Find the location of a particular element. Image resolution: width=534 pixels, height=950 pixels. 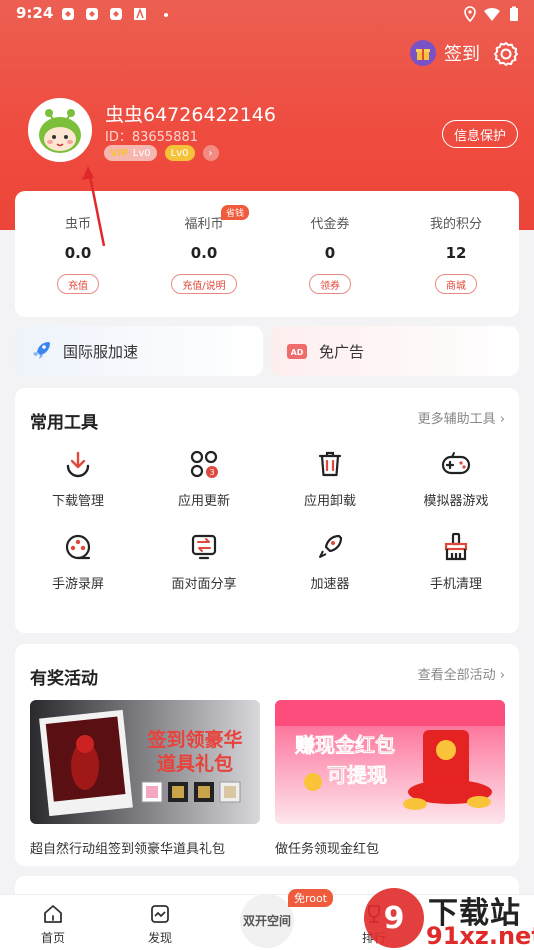

activity-caption: 超自然行动组签到领豪华道具礼包 is located at coordinates (128, 849).